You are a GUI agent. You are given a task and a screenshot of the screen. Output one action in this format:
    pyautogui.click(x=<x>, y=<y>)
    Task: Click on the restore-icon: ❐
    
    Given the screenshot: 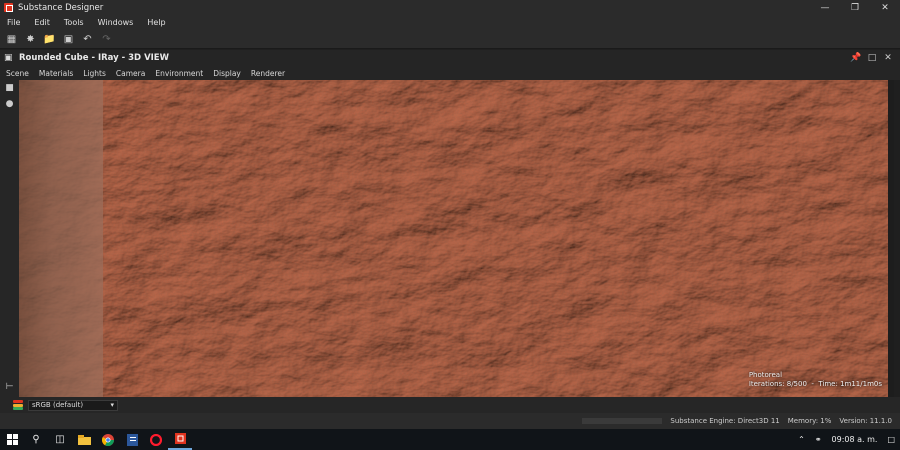 What is the action you would take?
    pyautogui.click(x=855, y=7)
    